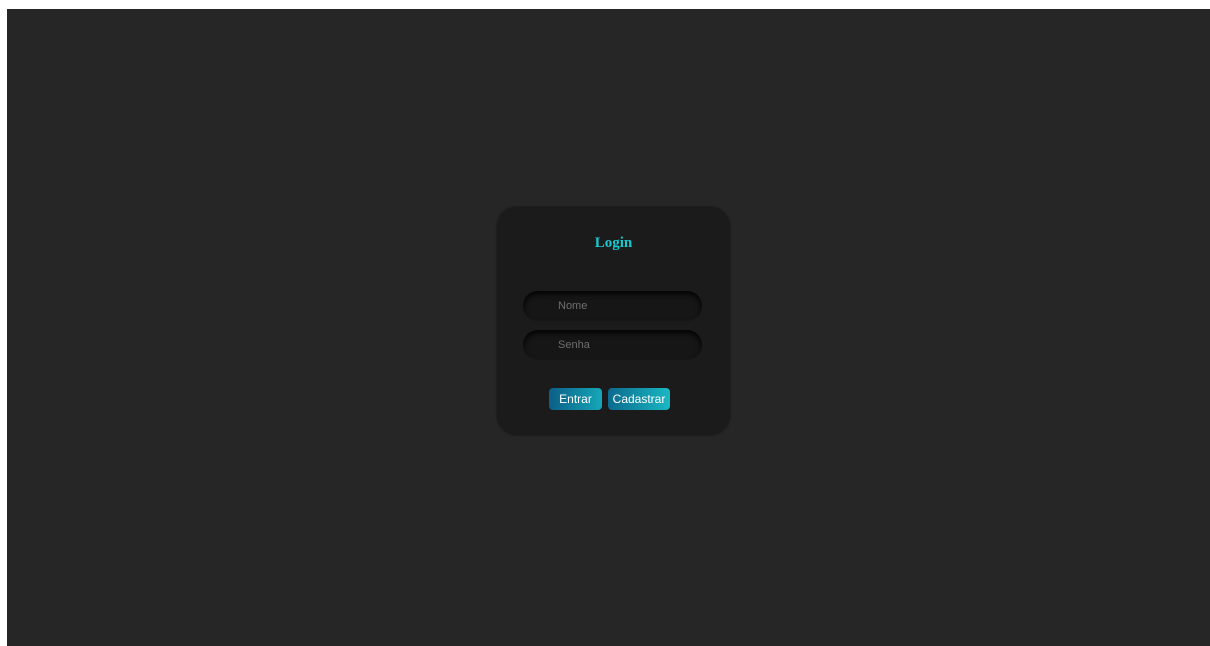 This screenshot has width=1210, height=646. Describe the element at coordinates (612, 345) in the screenshot. I see `password-input` at that location.